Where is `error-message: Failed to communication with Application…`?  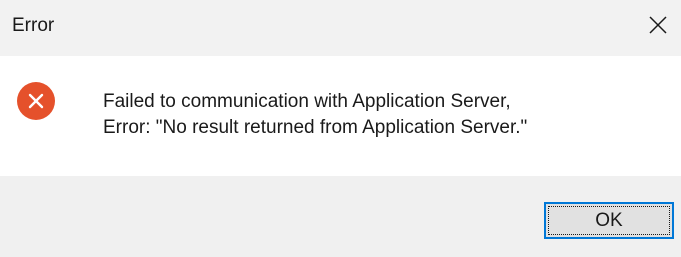 error-message: Failed to communication with Application… is located at coordinates (315, 115).